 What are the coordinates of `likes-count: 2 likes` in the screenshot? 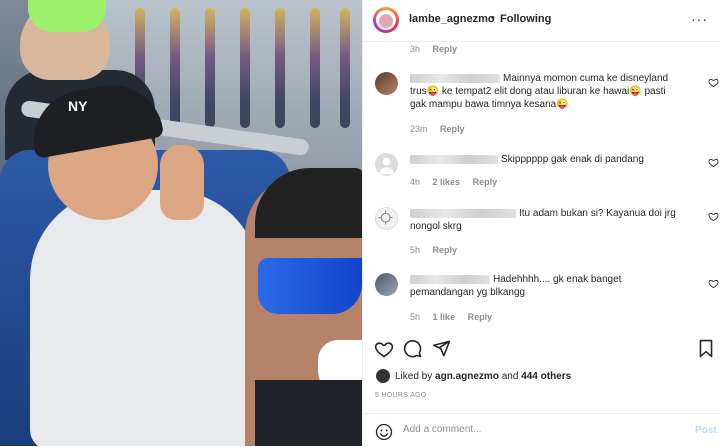 It's located at (447, 182).